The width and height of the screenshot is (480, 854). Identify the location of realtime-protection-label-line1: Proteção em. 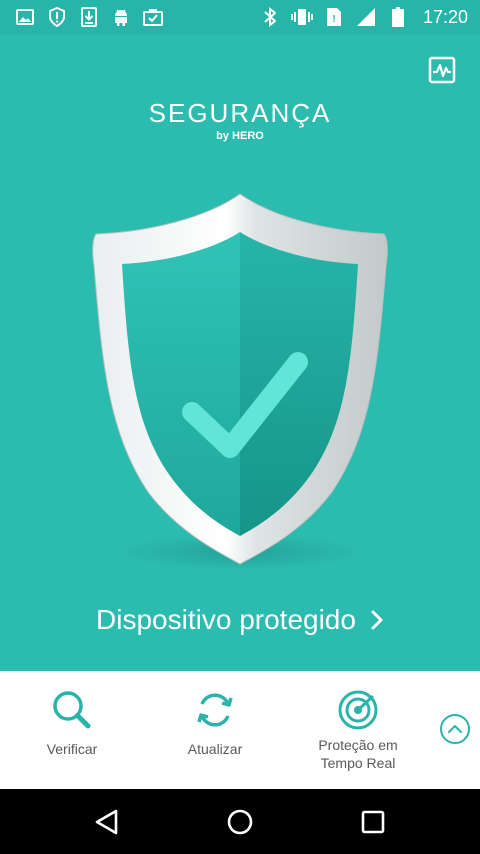
(358, 745).